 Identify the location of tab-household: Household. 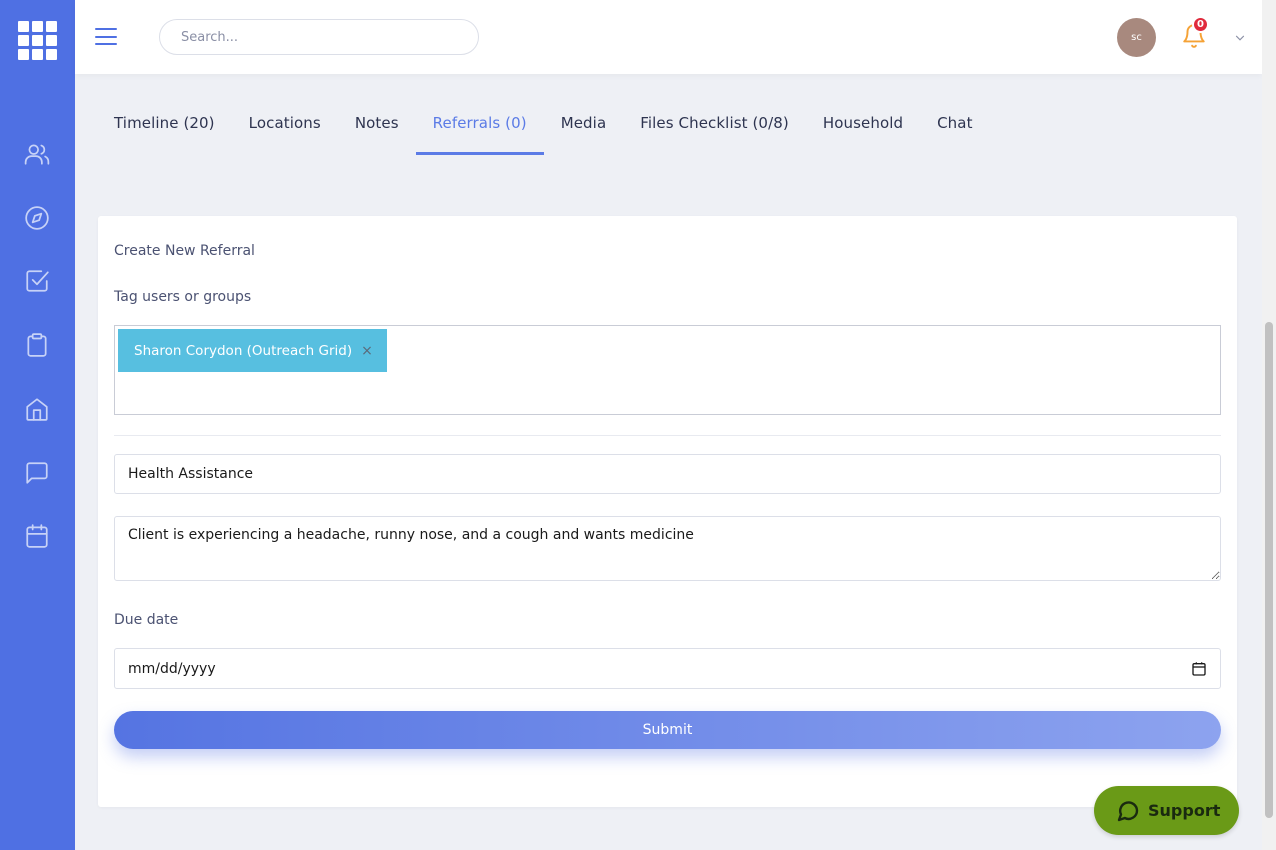
(863, 127).